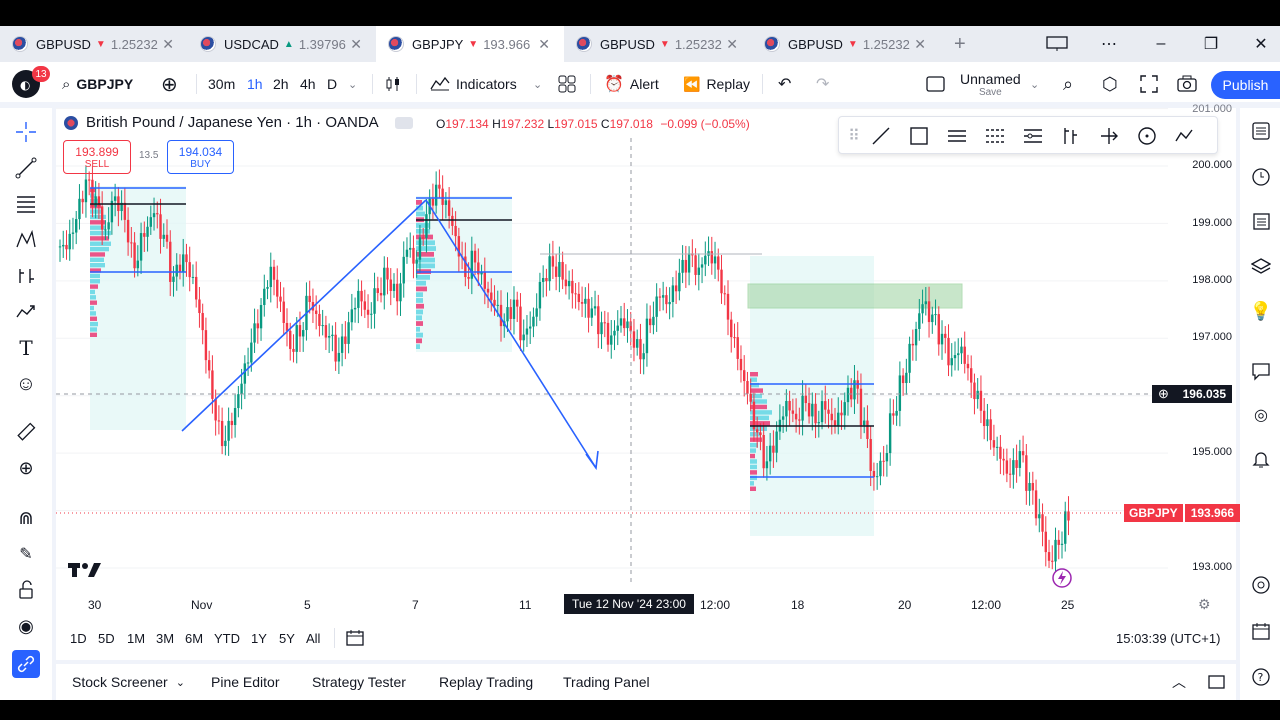 The image size is (1280, 720). I want to click on ideas-bulb-icon: 💡, so click(1261, 311).